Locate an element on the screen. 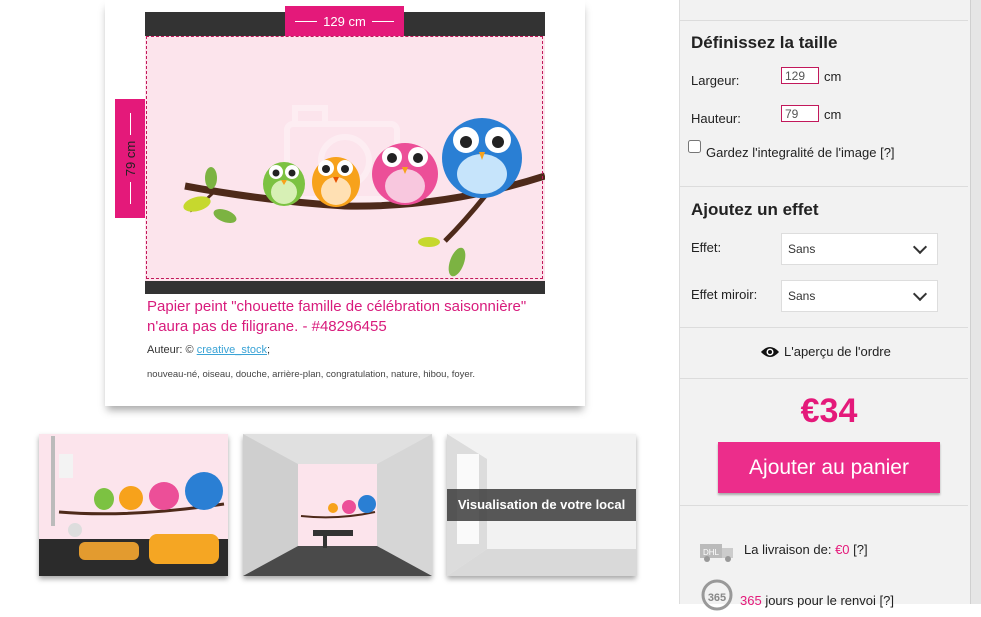 This screenshot has height=617, width=981. size-heading: Définissez la taille is located at coordinates (764, 42).